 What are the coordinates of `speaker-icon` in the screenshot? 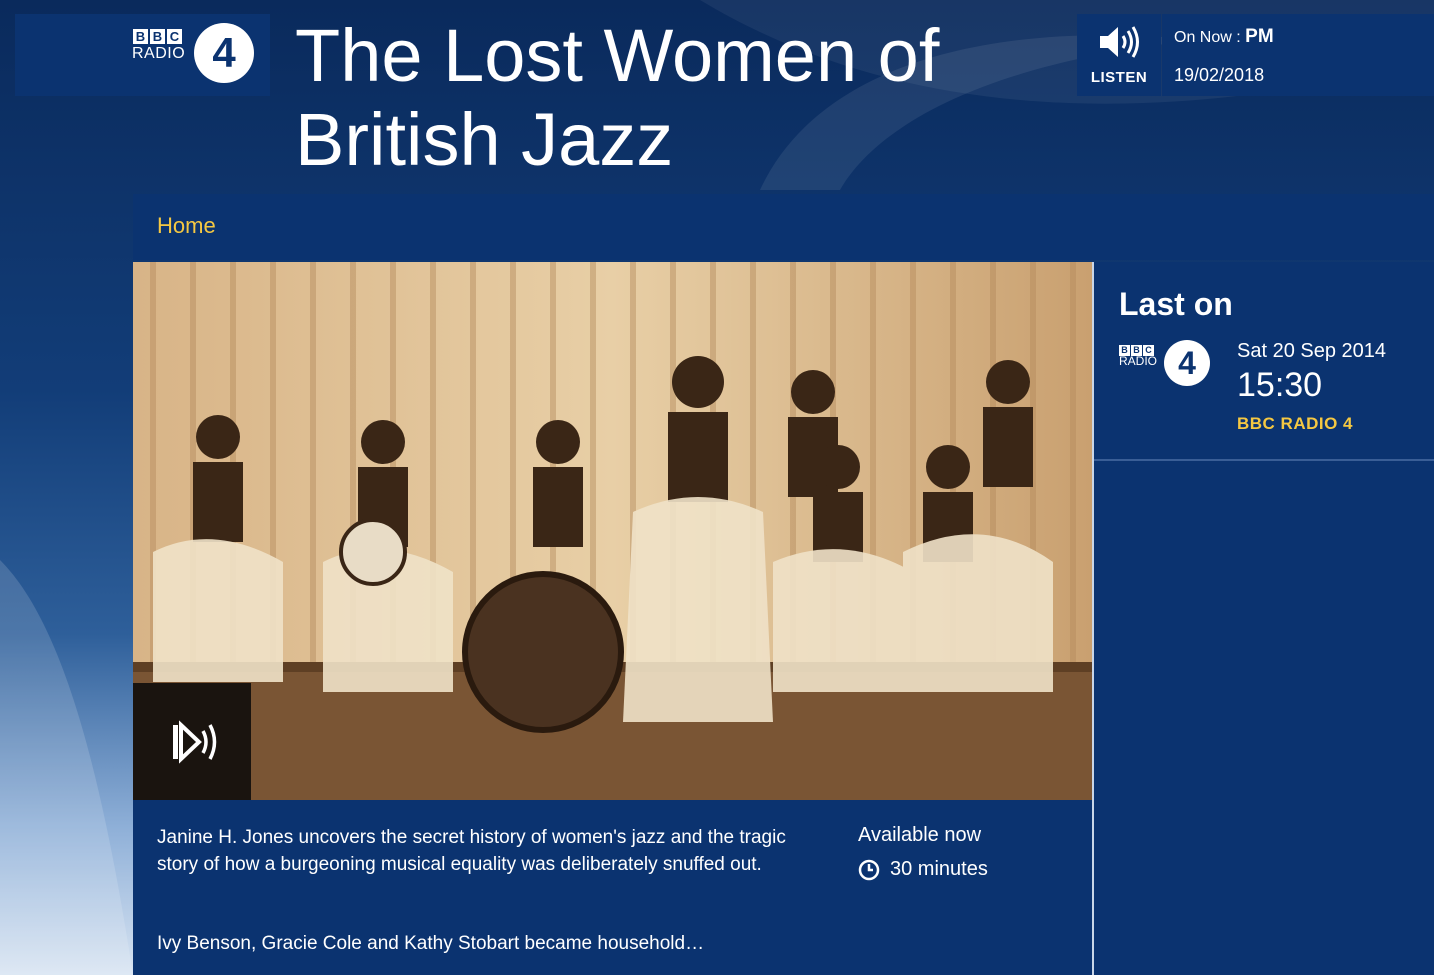 It's located at (1119, 42).